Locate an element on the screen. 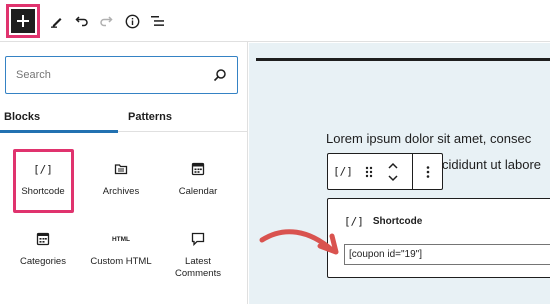 This screenshot has height=304, width=550. drag-handle-button is located at coordinates (369, 171).